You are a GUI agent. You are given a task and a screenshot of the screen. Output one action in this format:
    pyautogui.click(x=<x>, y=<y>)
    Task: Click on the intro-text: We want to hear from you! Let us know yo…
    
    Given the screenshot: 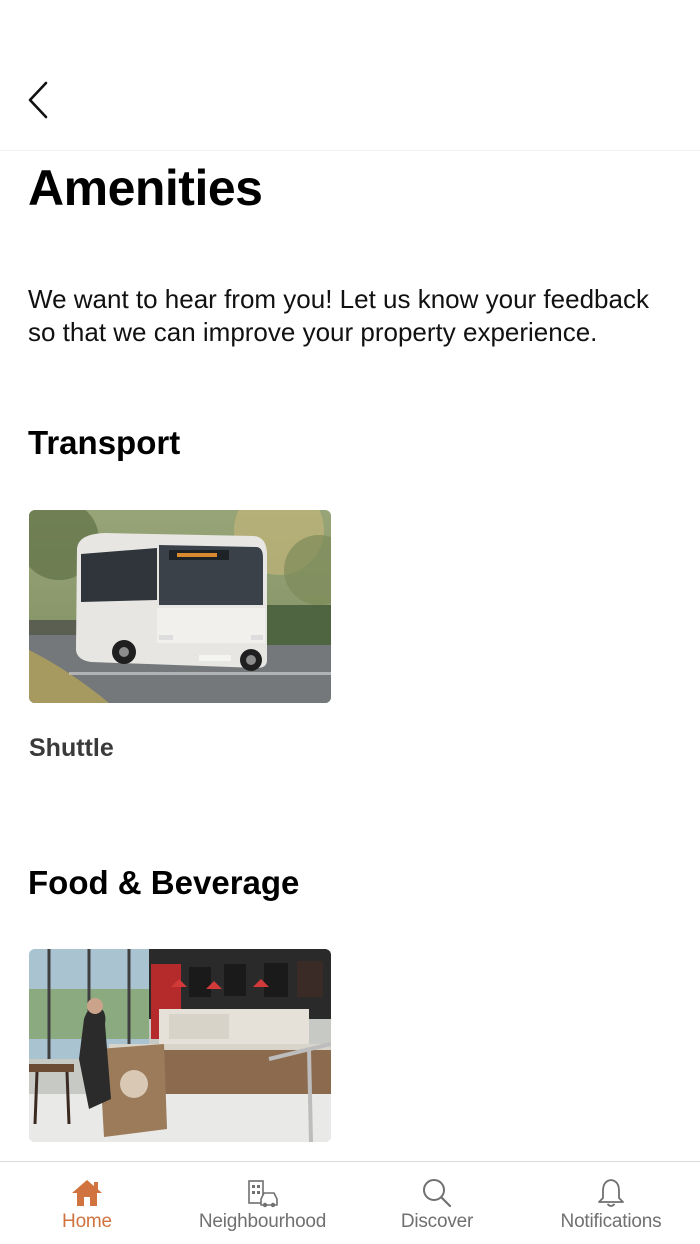 What is the action you would take?
    pyautogui.click(x=338, y=315)
    